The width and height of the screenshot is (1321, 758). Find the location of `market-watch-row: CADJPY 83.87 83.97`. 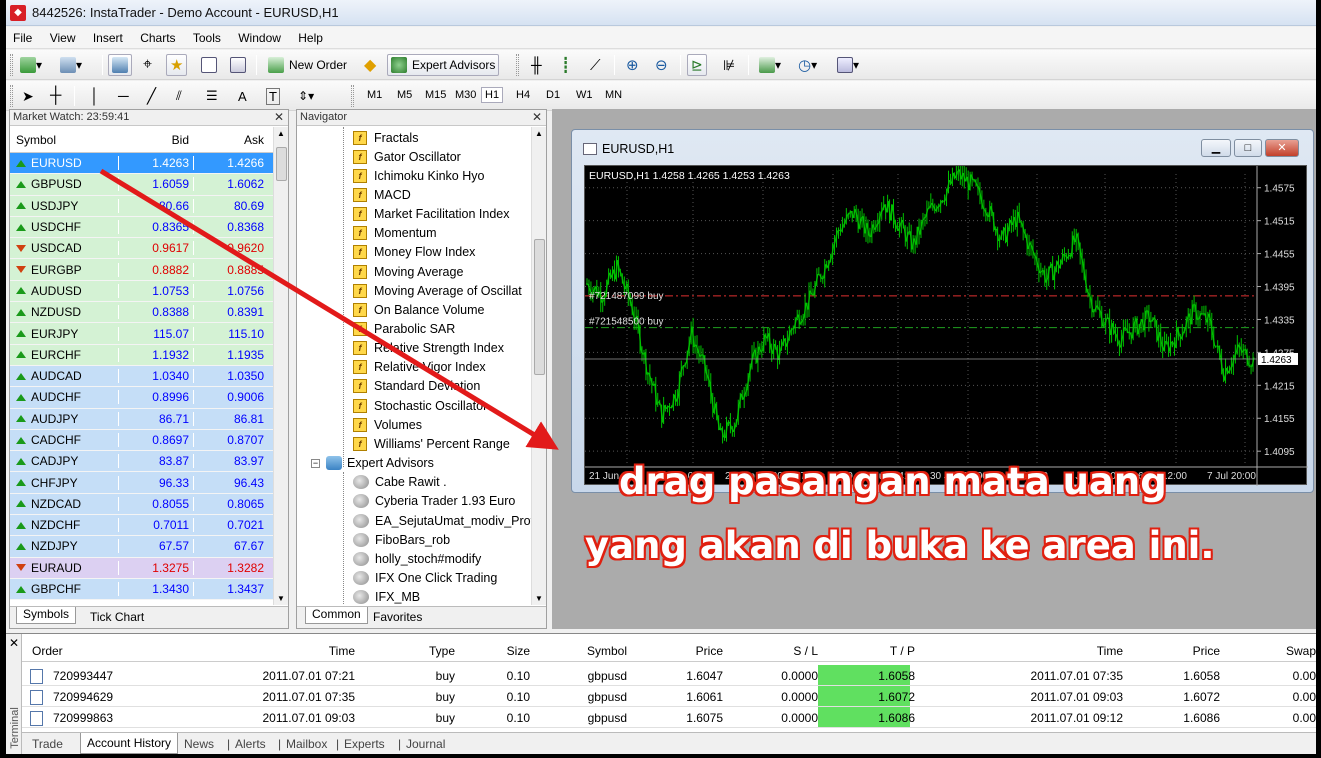

market-watch-row: CADJPY 83.87 83.97 is located at coordinates (142, 462).